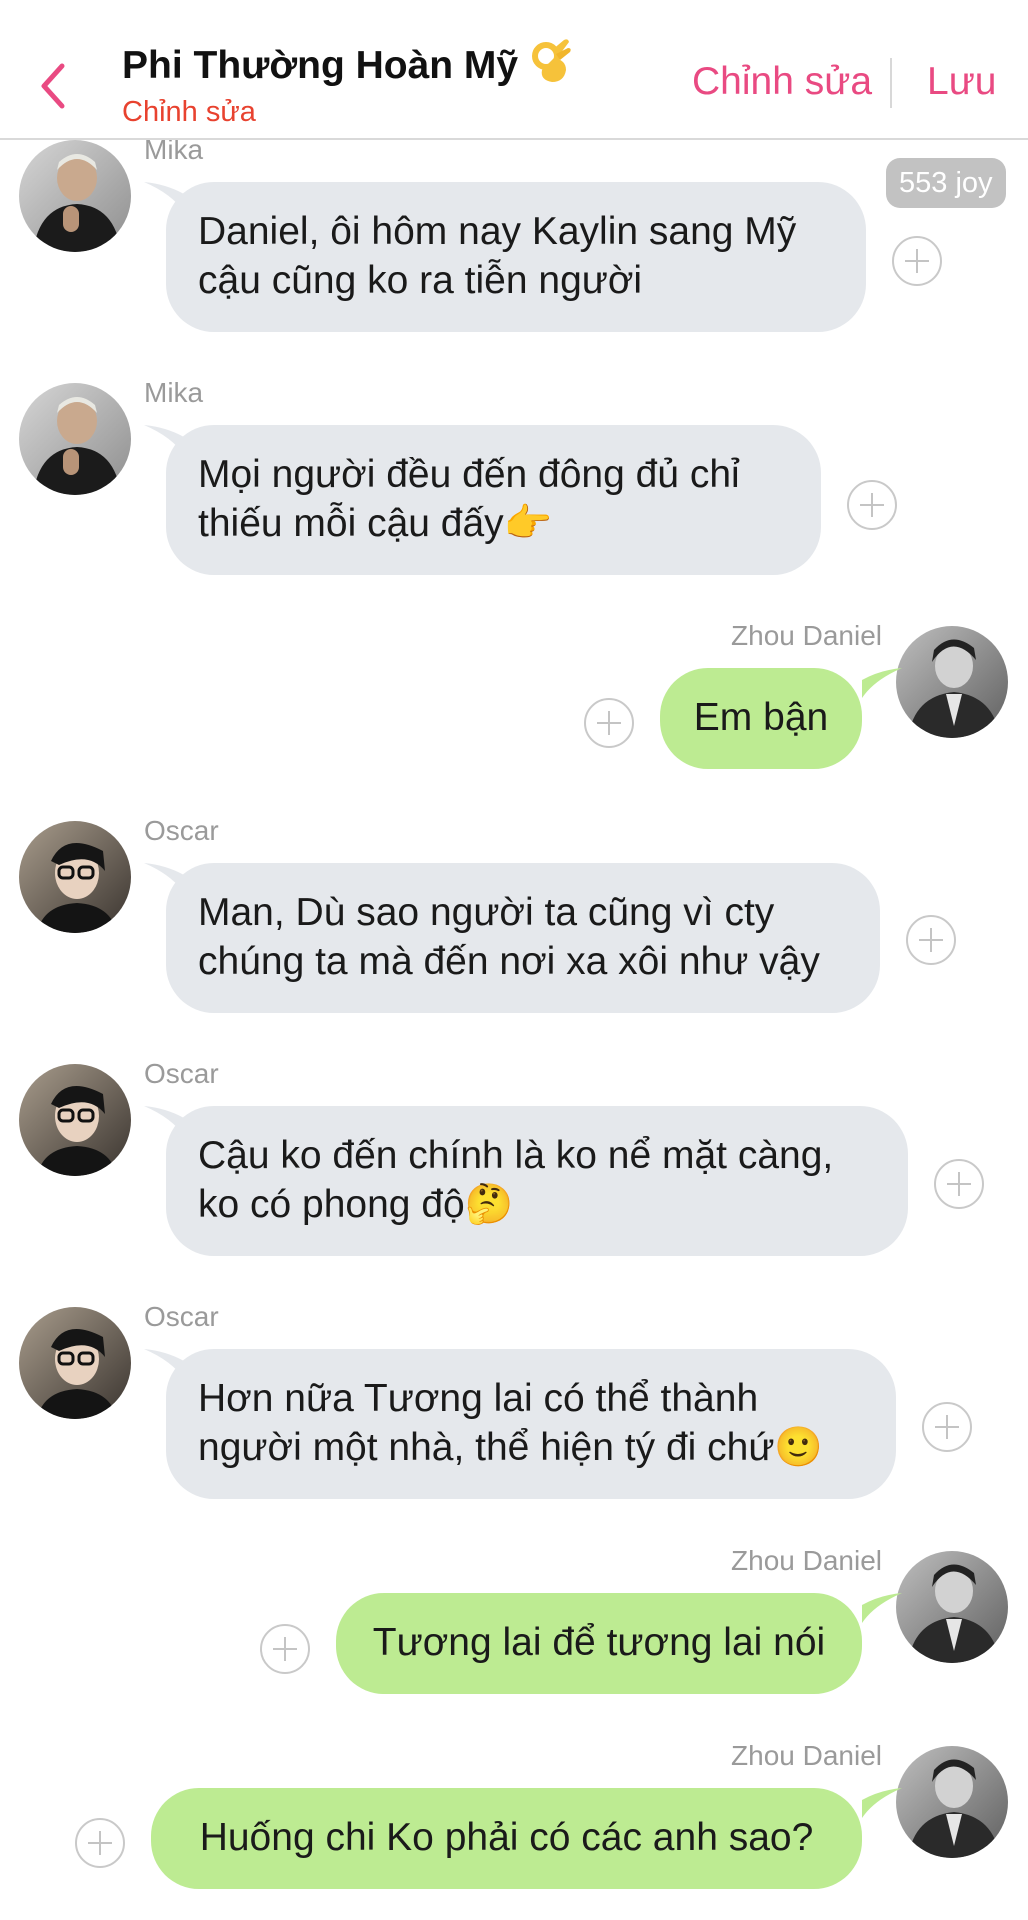  I want to click on chat-title: Phi Thường Hoàn Mỹ, so click(348, 65).